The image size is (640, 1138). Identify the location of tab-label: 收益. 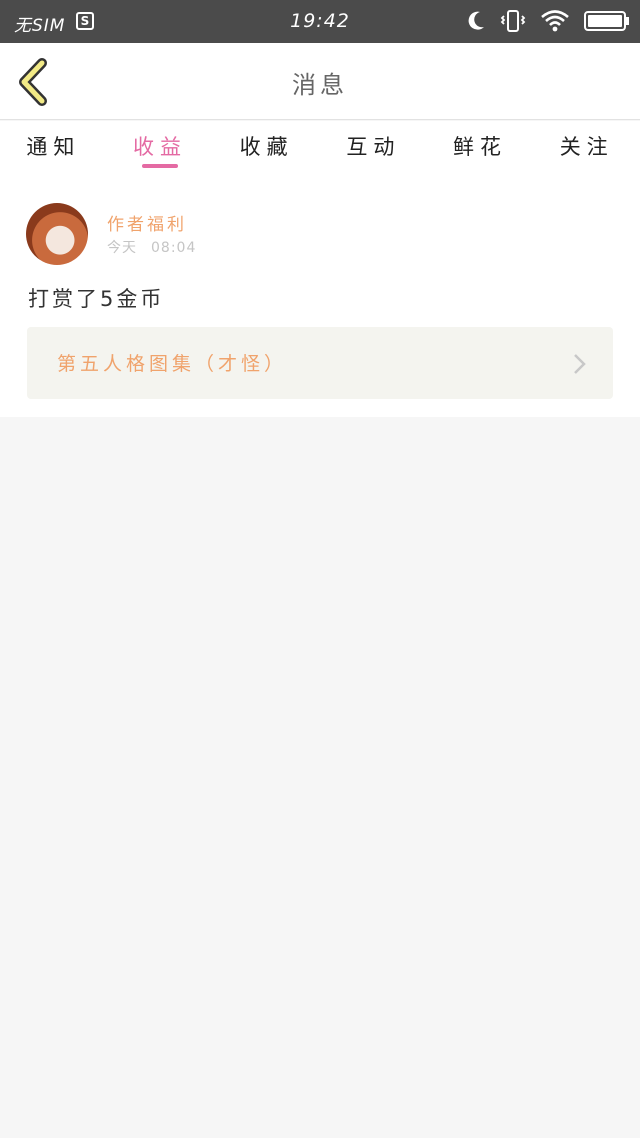
(160, 147).